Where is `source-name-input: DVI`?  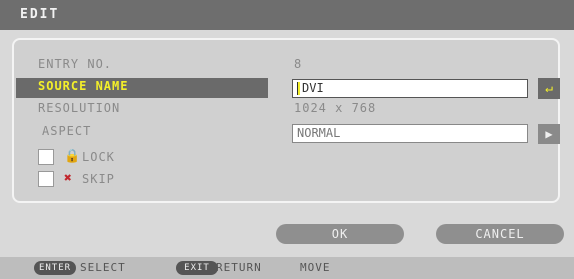
source-name-input: DVI is located at coordinates (410, 88).